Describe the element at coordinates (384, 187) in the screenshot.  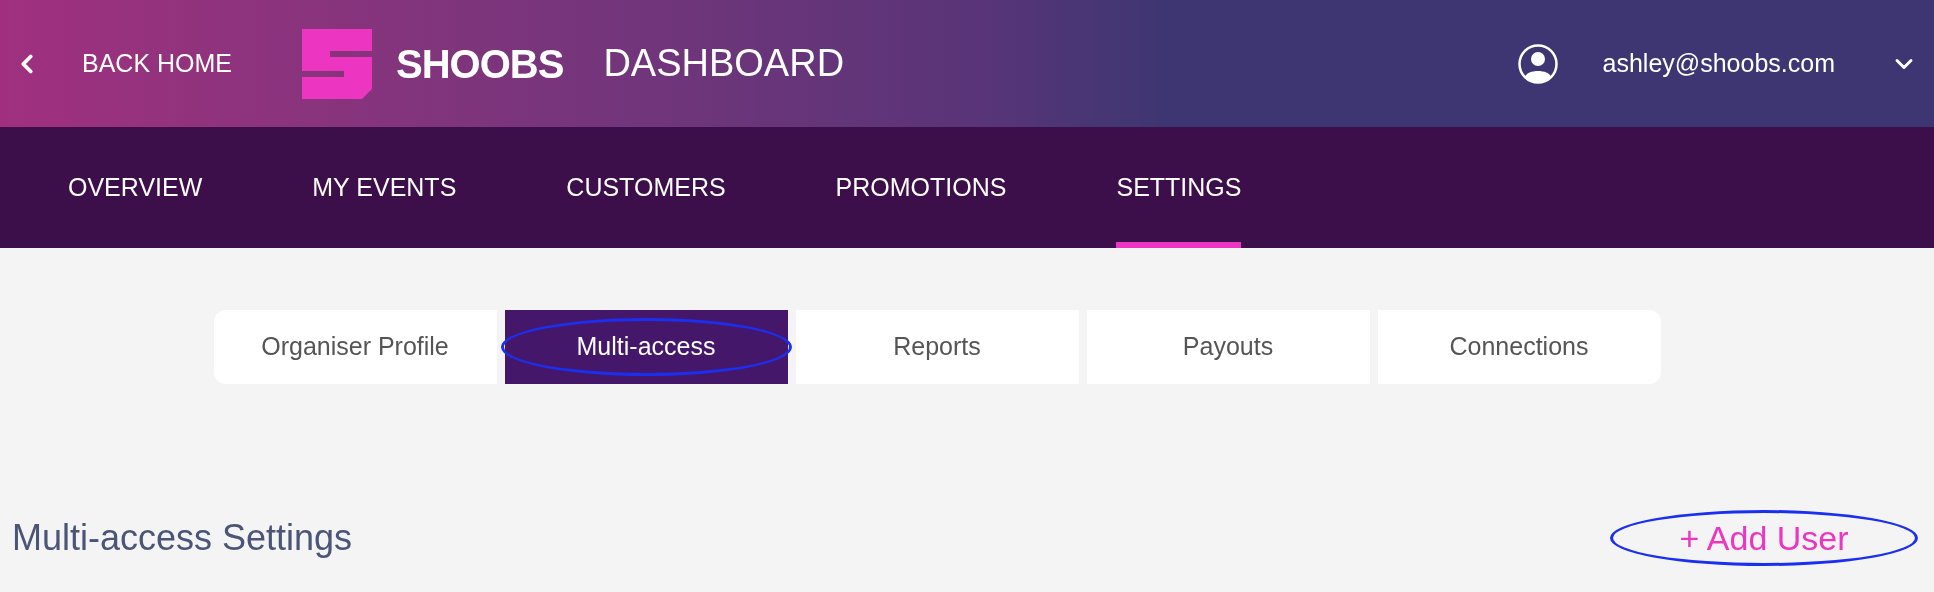
I see `nav-tab: MY EVENTS` at that location.